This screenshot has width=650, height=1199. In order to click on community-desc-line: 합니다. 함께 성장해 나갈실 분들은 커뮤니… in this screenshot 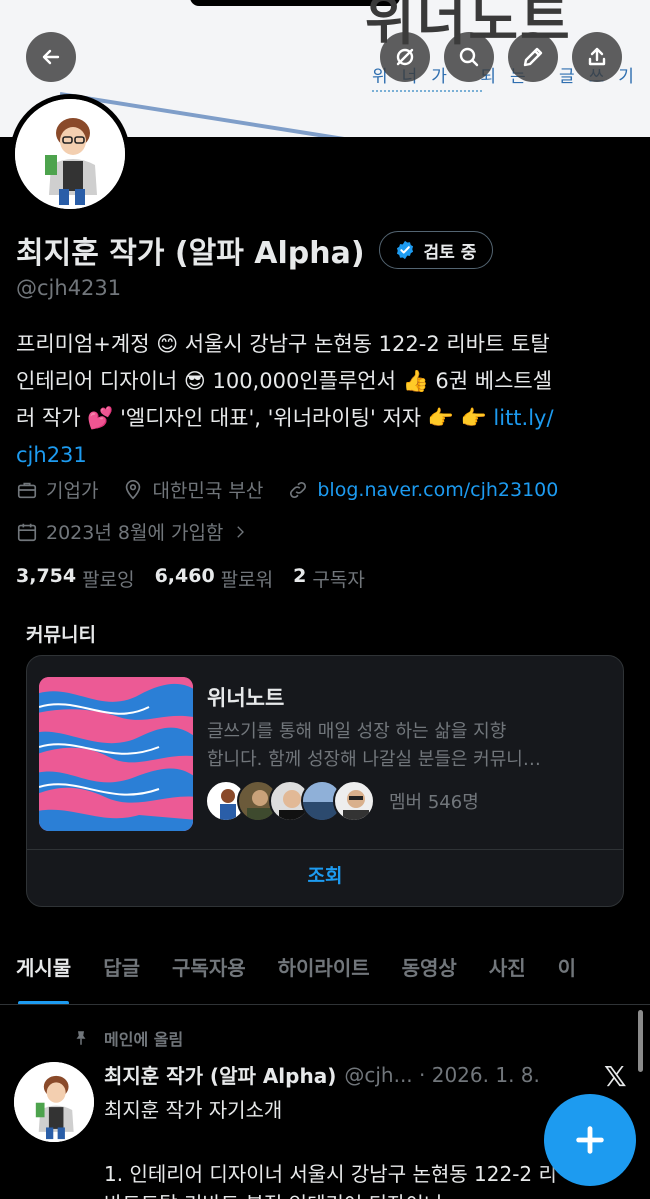, I will do `click(374, 759)`.